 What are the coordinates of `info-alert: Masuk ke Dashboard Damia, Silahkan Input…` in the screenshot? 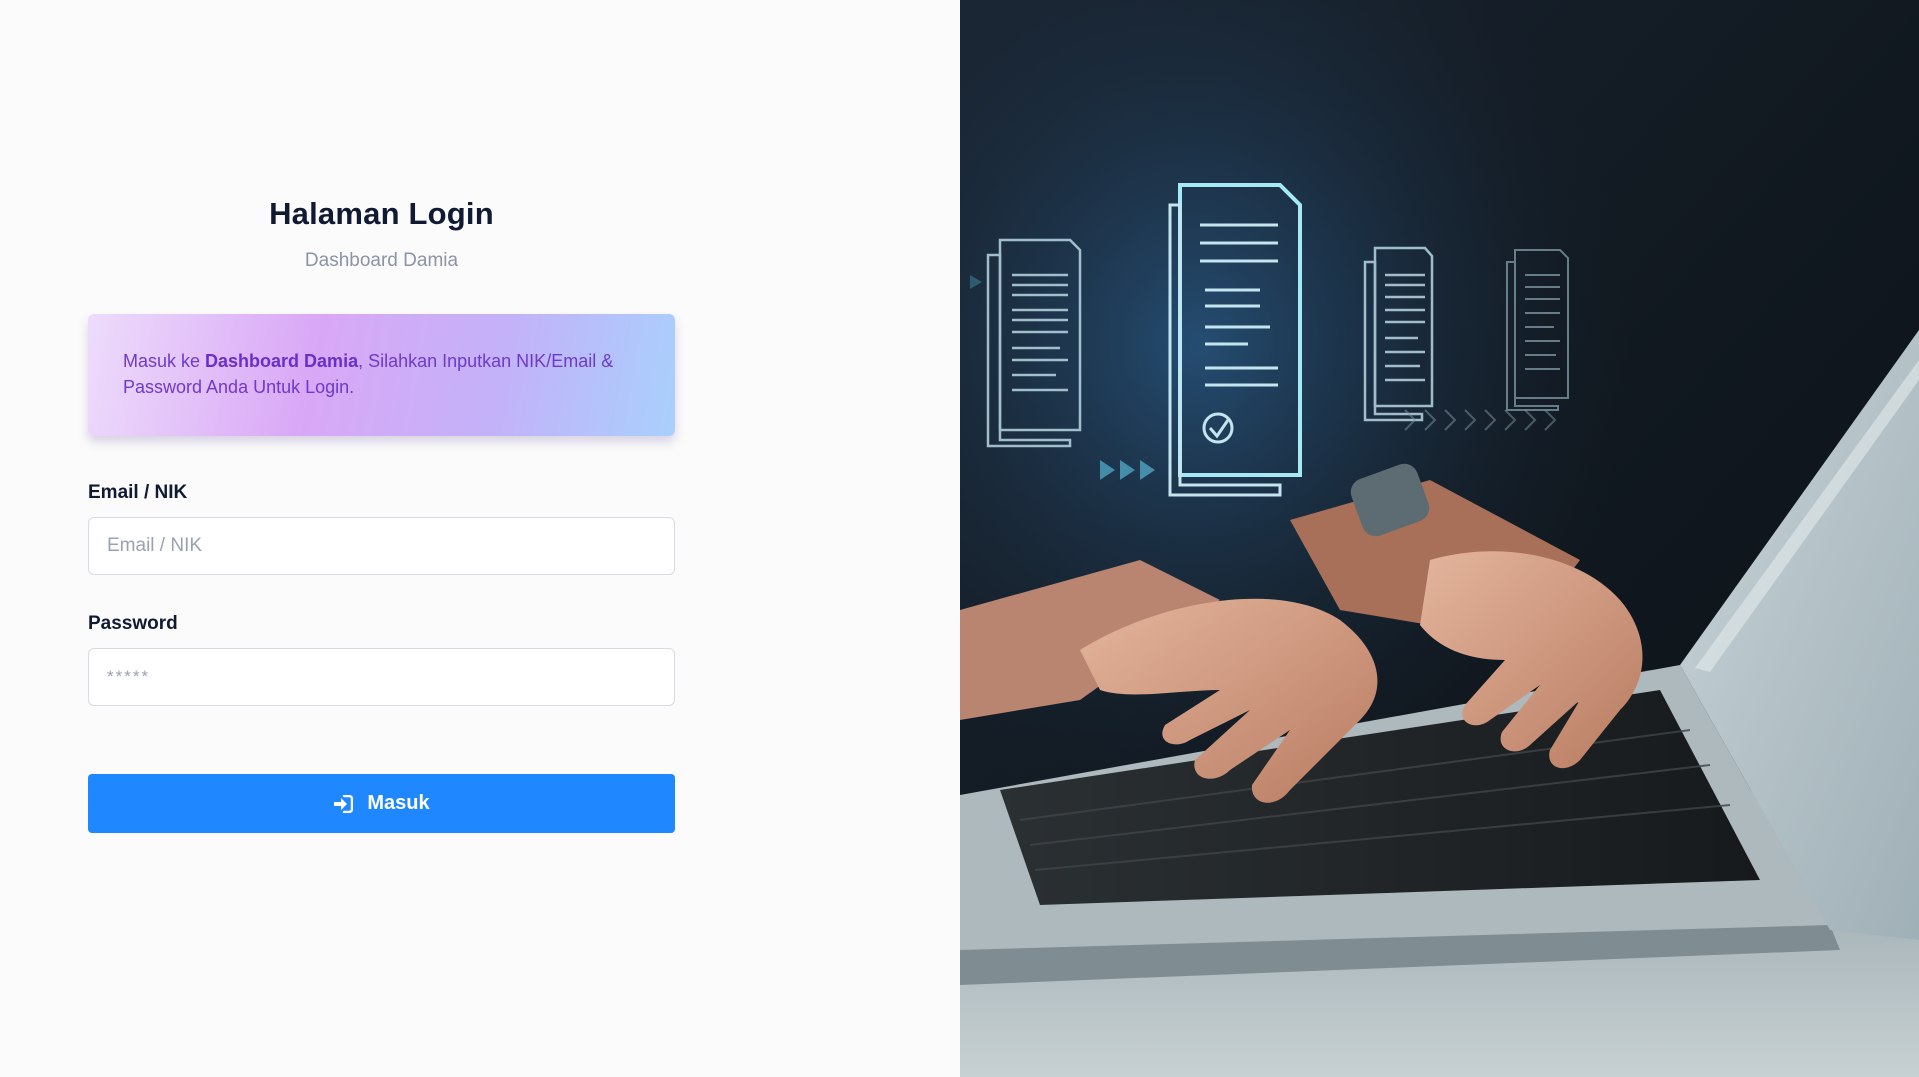 It's located at (381, 375).